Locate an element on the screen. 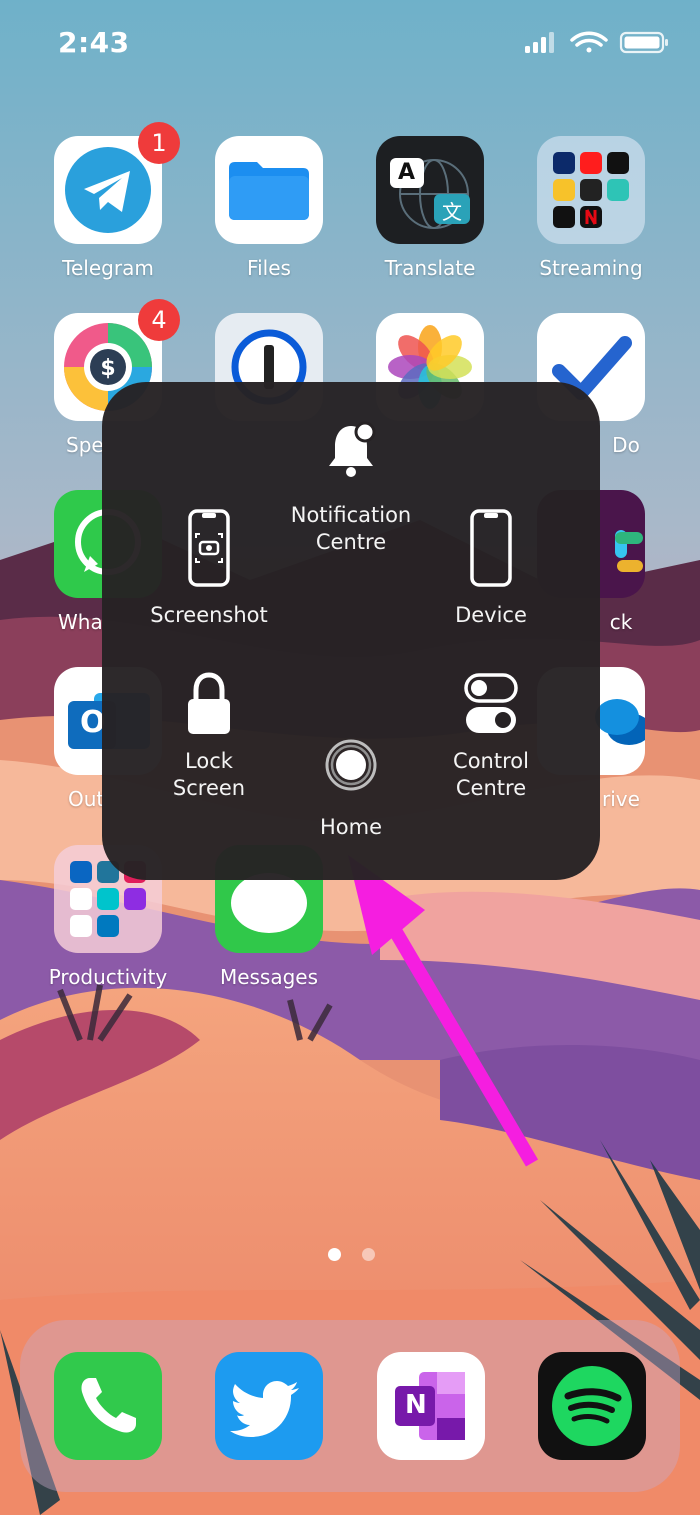 The image size is (700, 1515). screenshot-button: Screenshot is located at coordinates (209, 568).